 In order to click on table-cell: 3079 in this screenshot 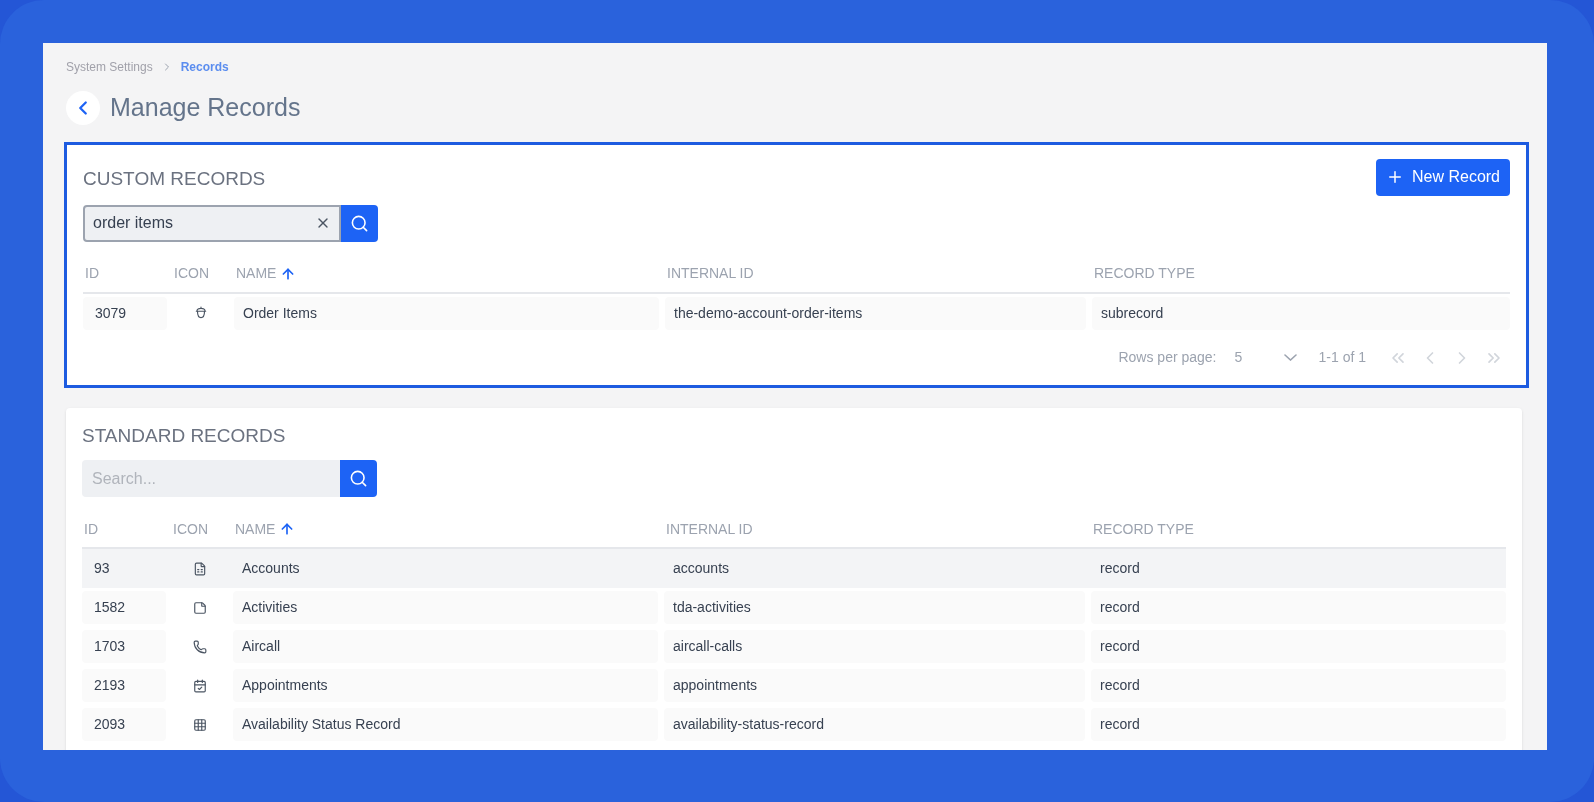, I will do `click(125, 313)`.